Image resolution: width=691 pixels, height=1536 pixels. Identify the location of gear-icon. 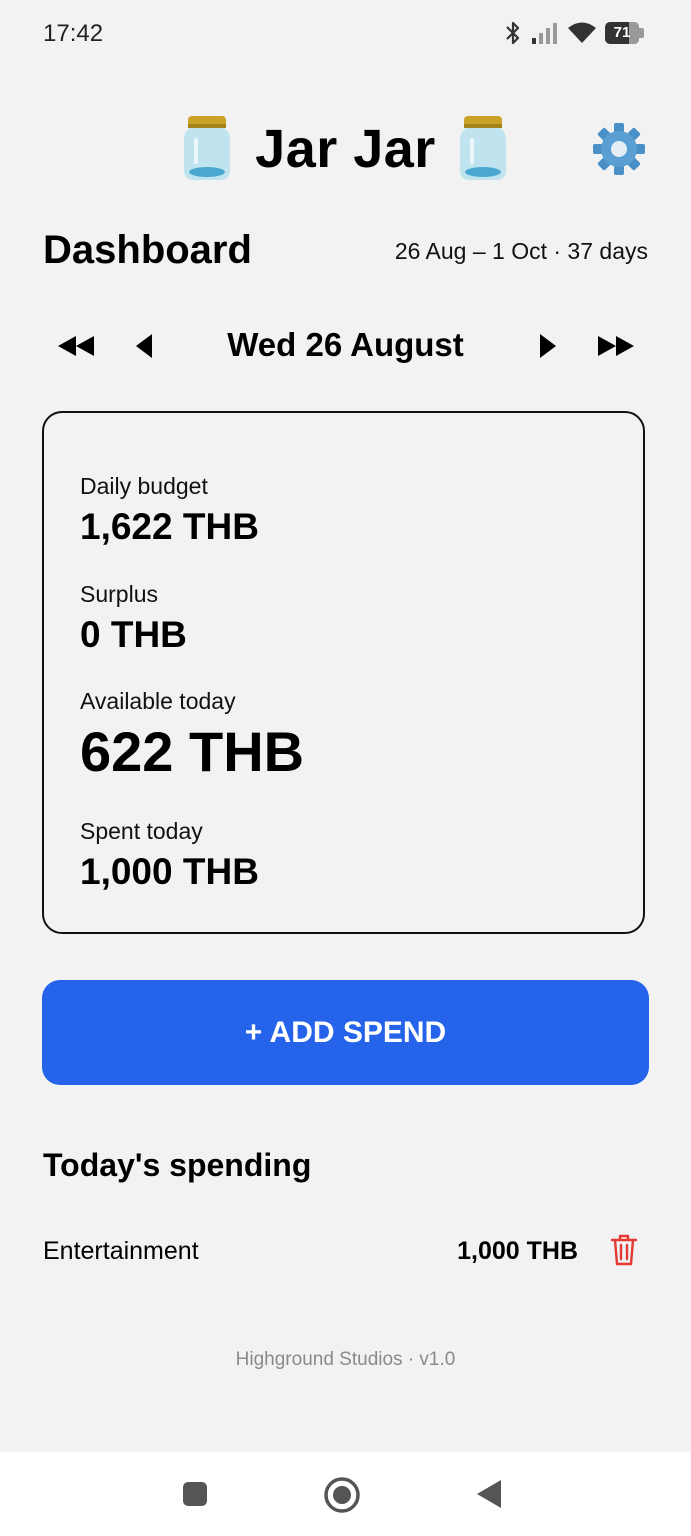
(619, 149).